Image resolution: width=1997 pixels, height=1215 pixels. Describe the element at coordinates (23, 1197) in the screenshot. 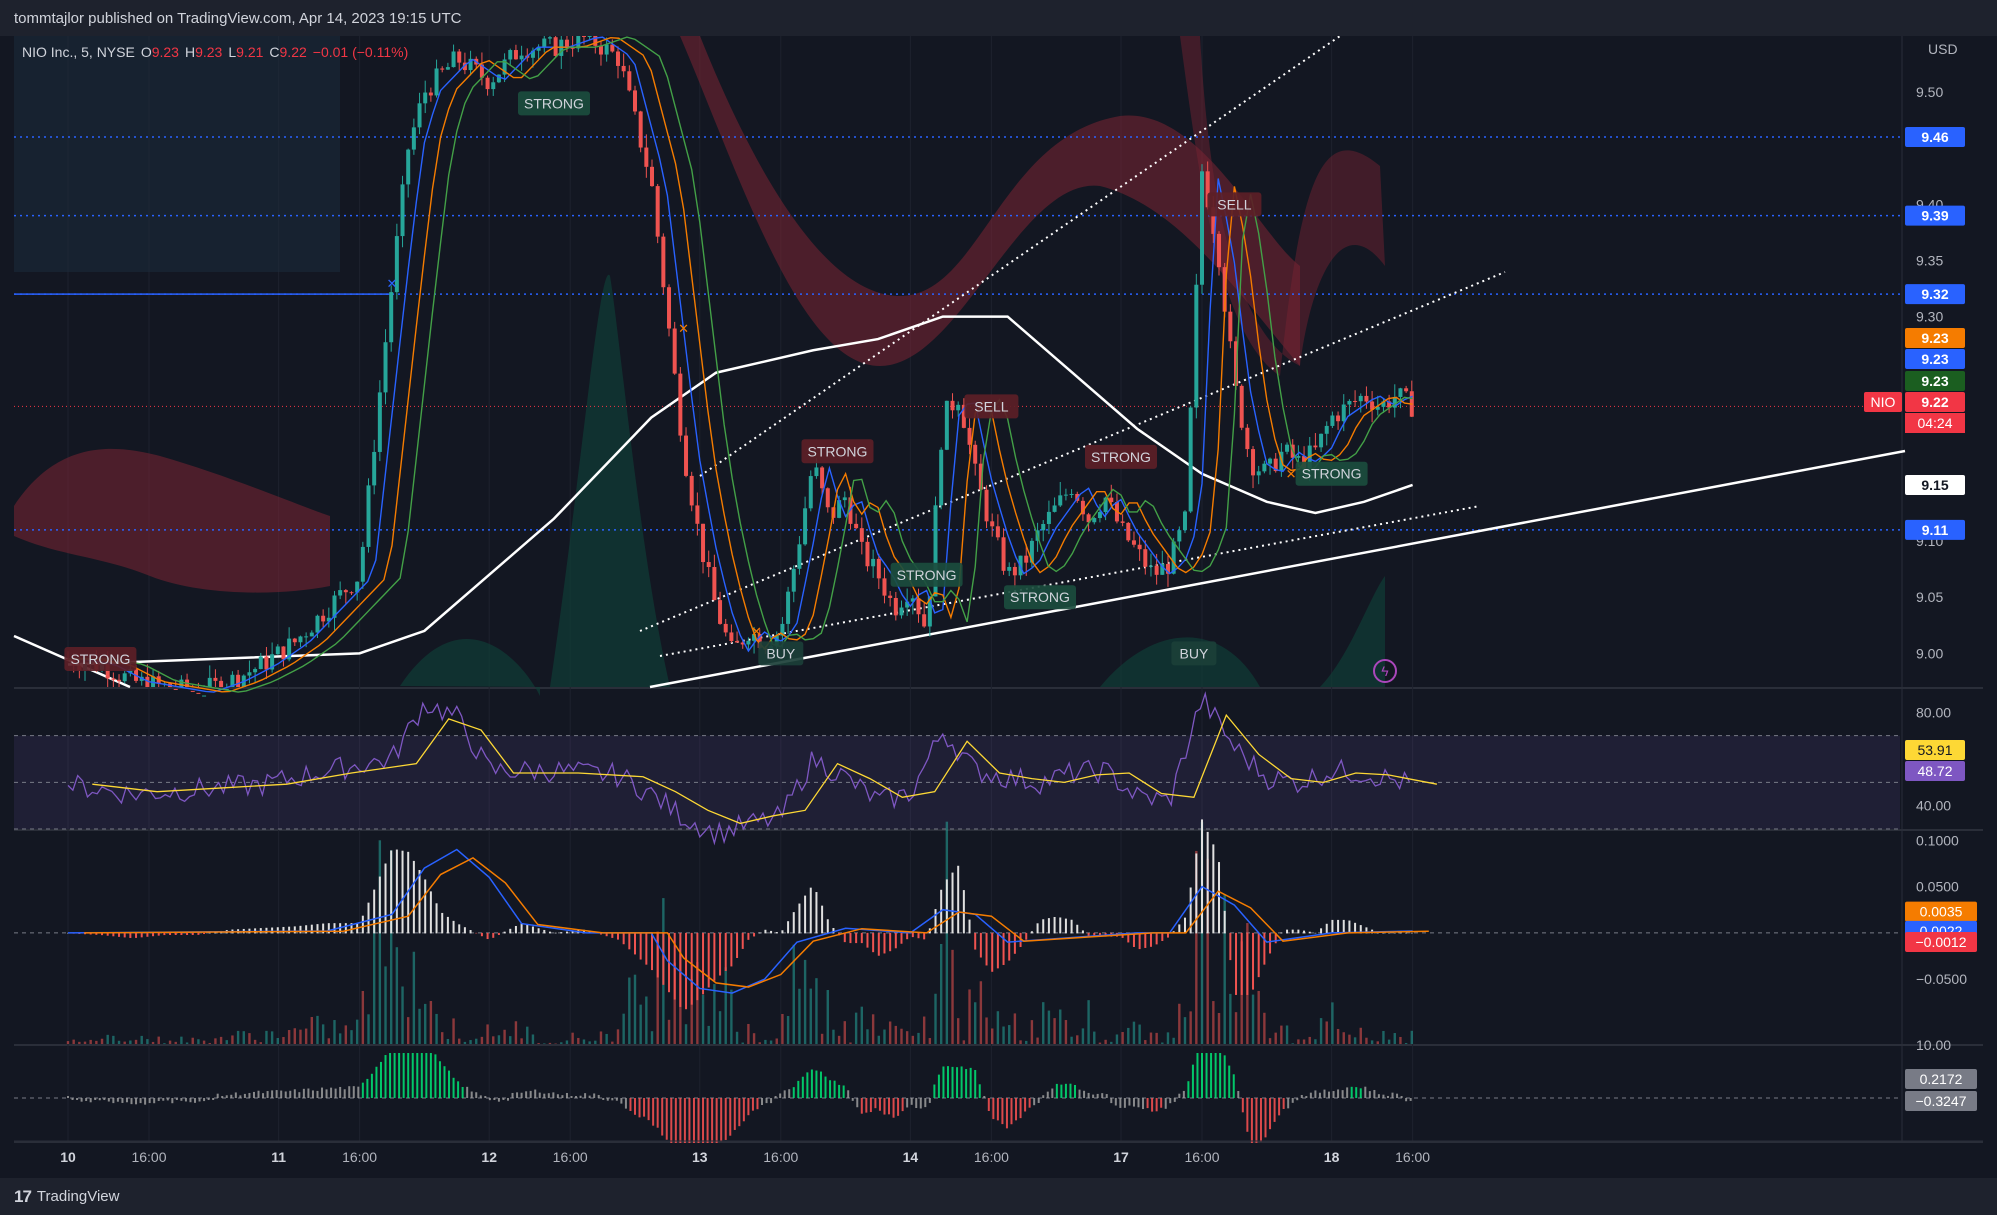

I see `tradingview-logo-icon: 17` at that location.